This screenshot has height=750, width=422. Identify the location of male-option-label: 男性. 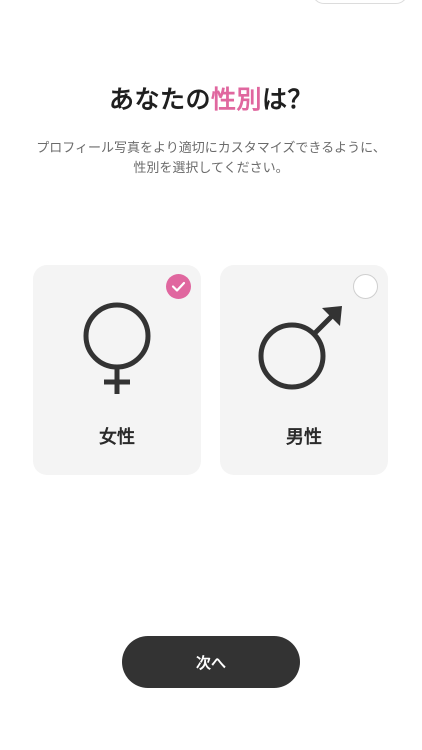
(304, 437).